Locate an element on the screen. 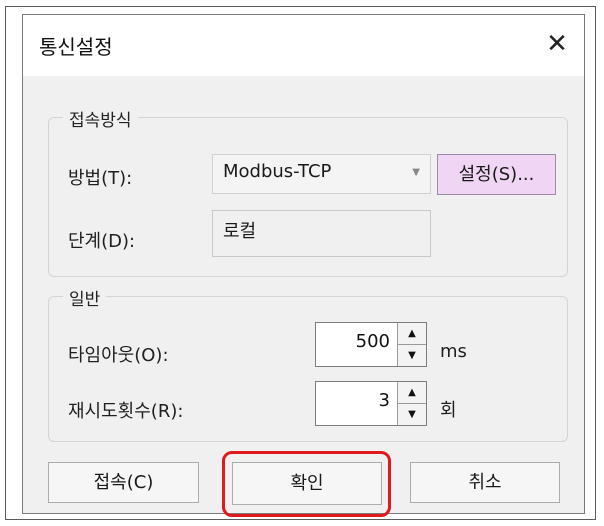 The width and height of the screenshot is (604, 526). timeout-unit: ms is located at coordinates (453, 351).